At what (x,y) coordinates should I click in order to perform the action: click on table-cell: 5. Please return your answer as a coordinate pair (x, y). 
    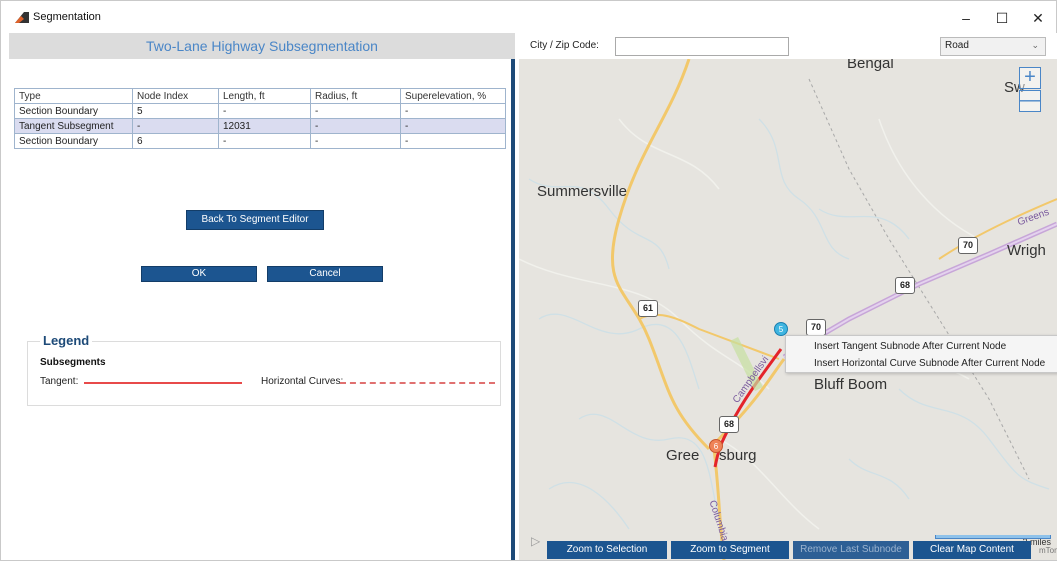
    Looking at the image, I should click on (175, 111).